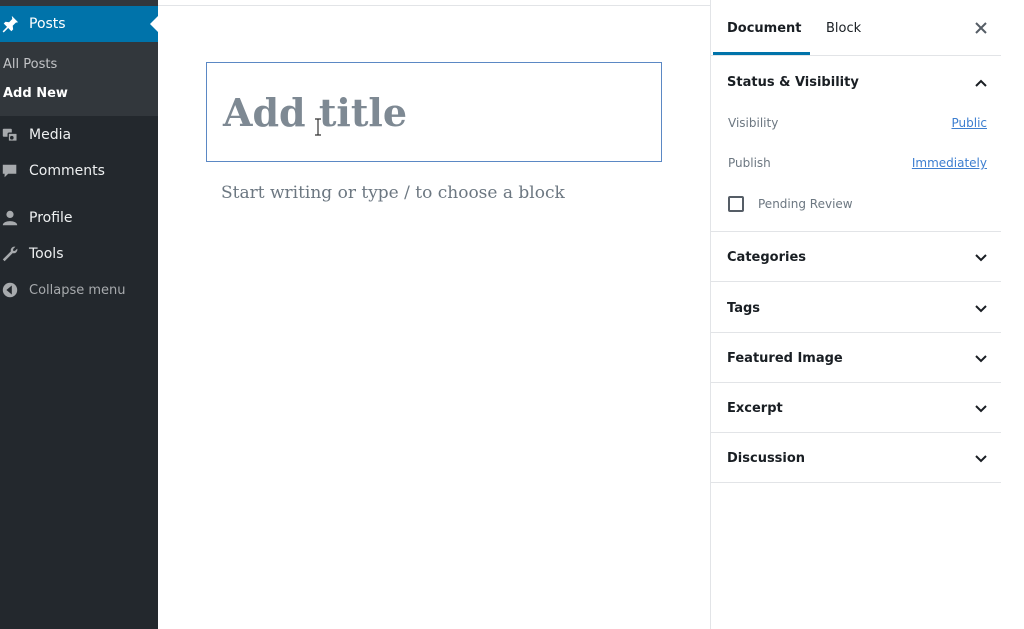 This screenshot has width=1024, height=629. What do you see at coordinates (805, 204) in the screenshot?
I see `pending-review-label: Pending Review` at bounding box center [805, 204].